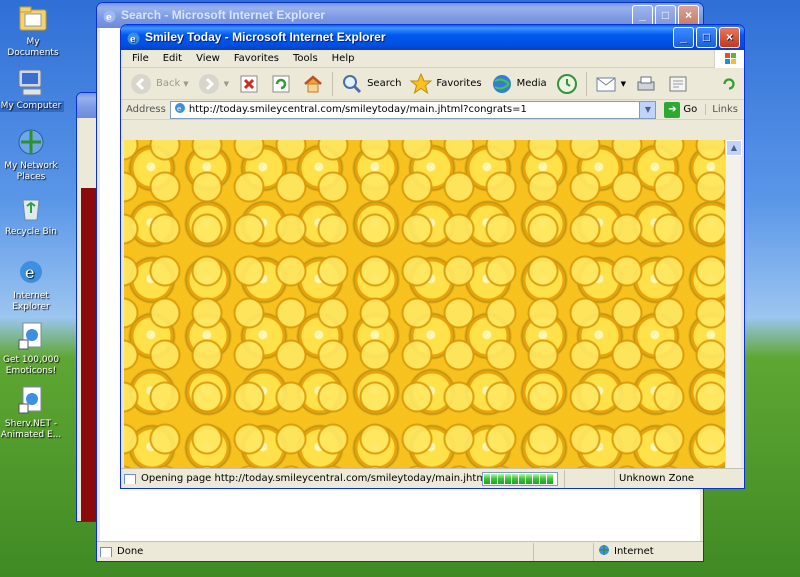 Image resolution: width=800 pixels, height=577 pixels. I want to click on desktop-icon-label: Internet Explorer, so click(31, 301).